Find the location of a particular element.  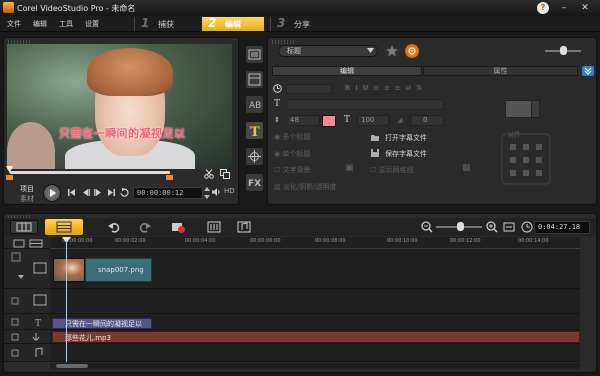

help-button: ? is located at coordinates (543, 8).